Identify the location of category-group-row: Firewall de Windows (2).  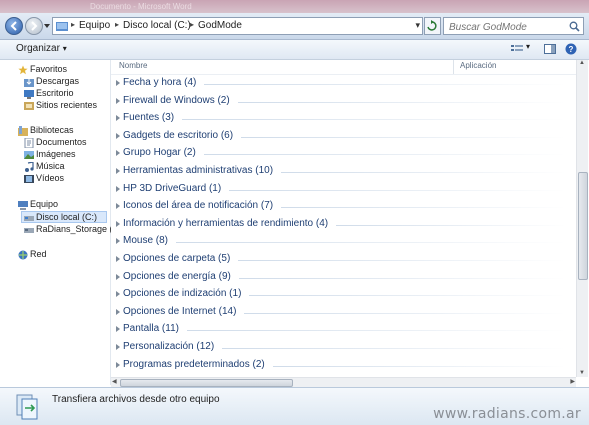
(343, 102).